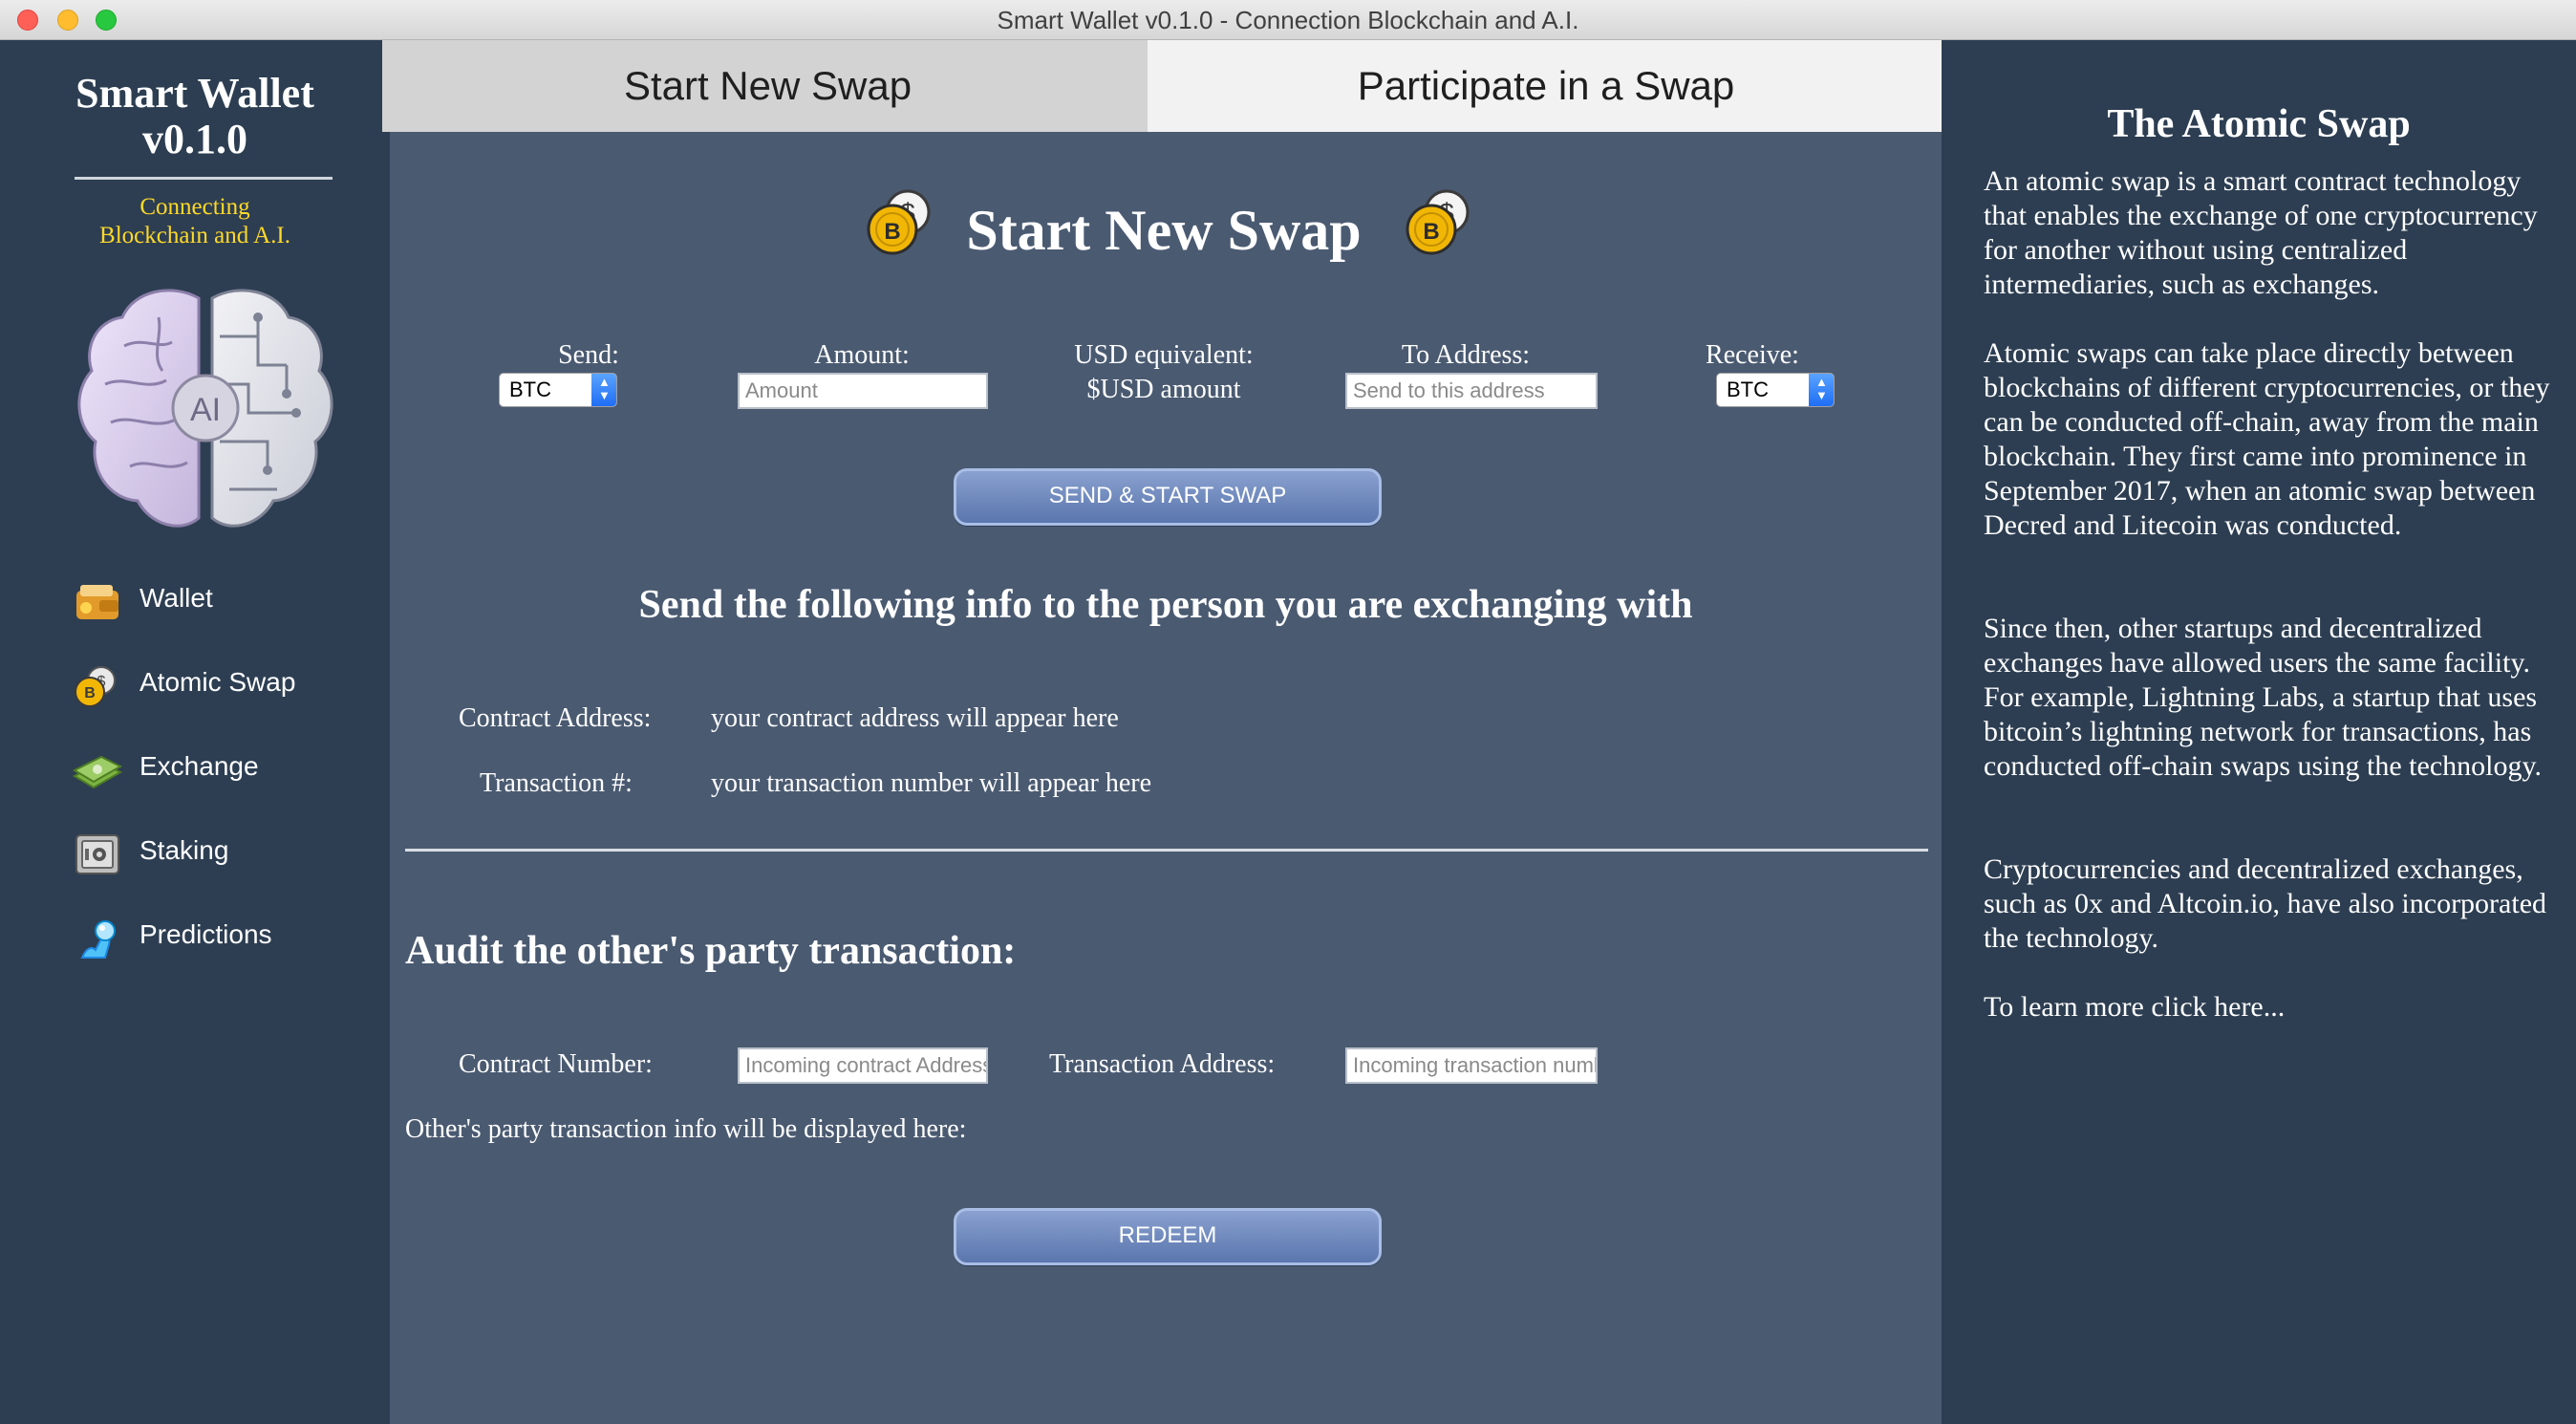 Image resolution: width=2576 pixels, height=1424 pixels. Describe the element at coordinates (97, 772) in the screenshot. I see `money-stack-icon` at that location.